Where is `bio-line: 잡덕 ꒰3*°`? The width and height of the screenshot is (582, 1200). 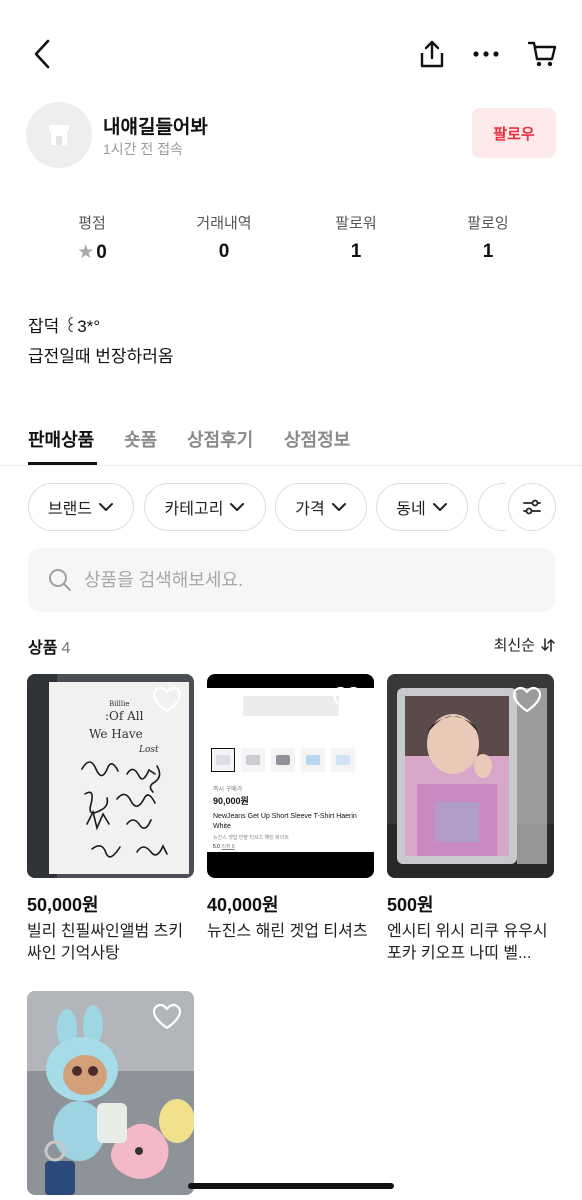 bio-line: 잡덕 ꒰3*° is located at coordinates (64, 326).